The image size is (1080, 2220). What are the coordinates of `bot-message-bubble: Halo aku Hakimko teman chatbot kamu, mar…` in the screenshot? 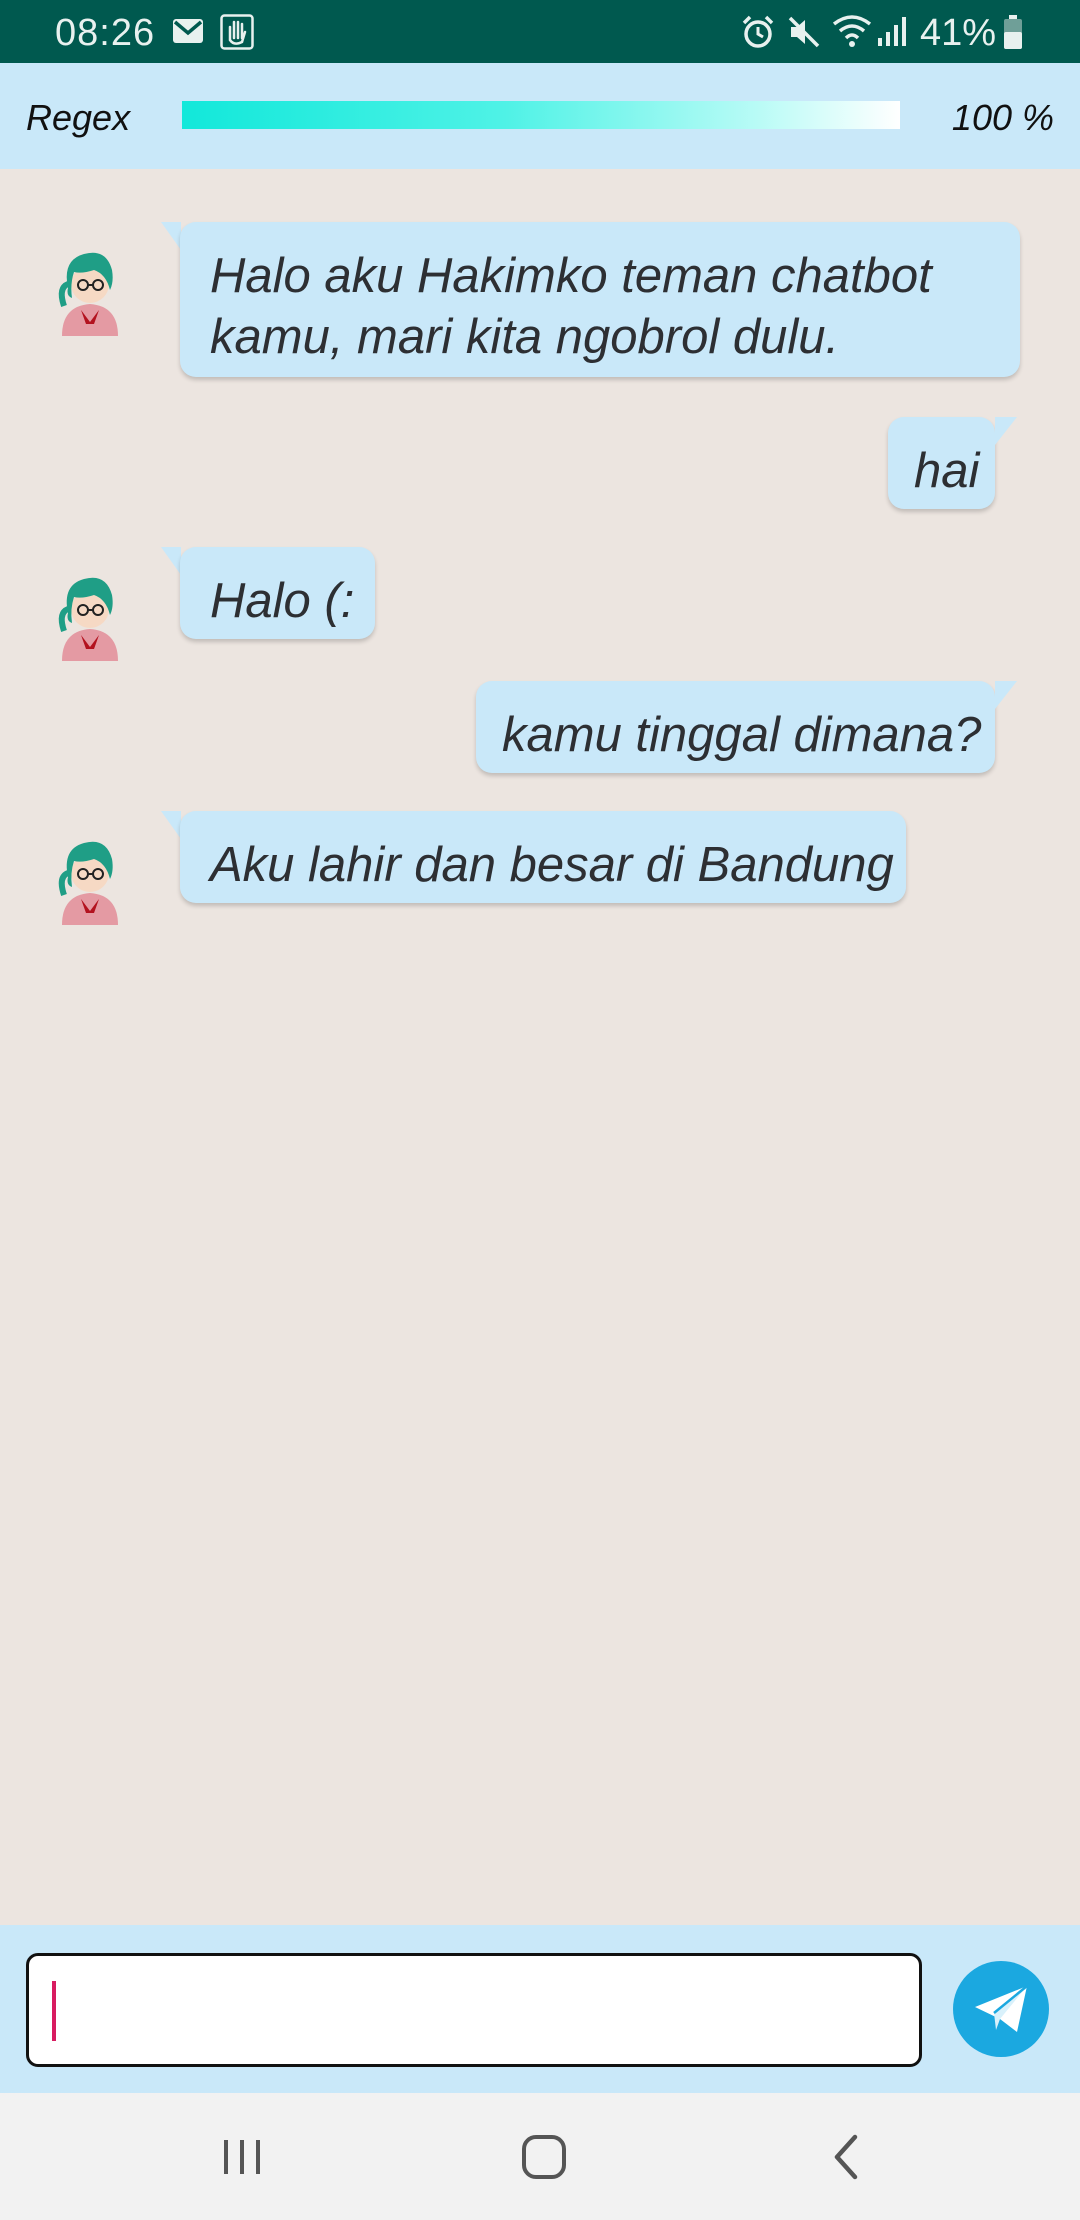 It's located at (600, 299).